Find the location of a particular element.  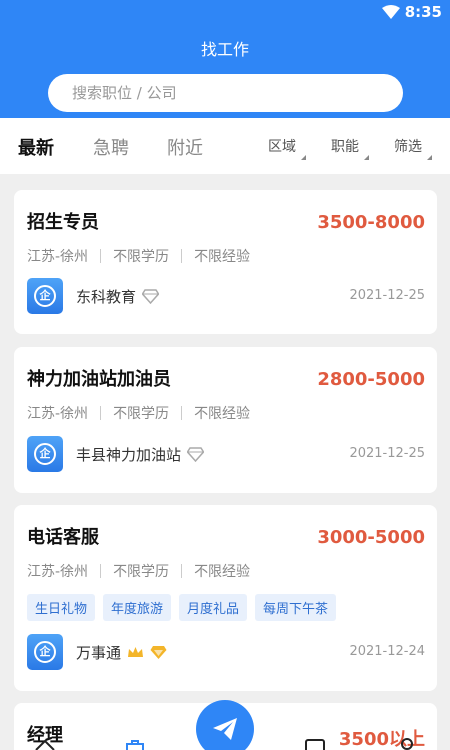

message-icon is located at coordinates (315, 744).